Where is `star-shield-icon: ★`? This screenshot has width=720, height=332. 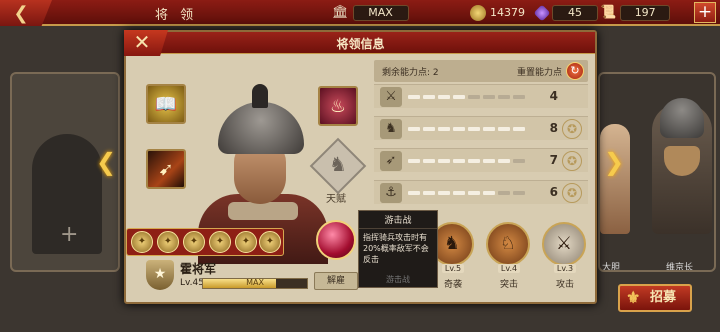 star-shield-icon: ★ is located at coordinates (160, 275).